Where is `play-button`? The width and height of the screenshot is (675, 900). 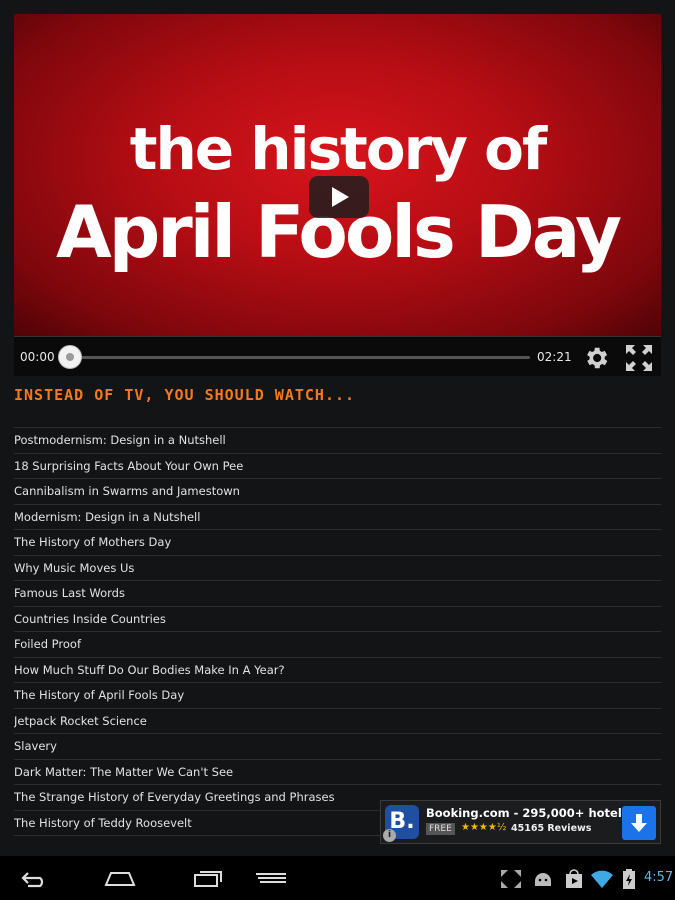
play-button is located at coordinates (339, 197).